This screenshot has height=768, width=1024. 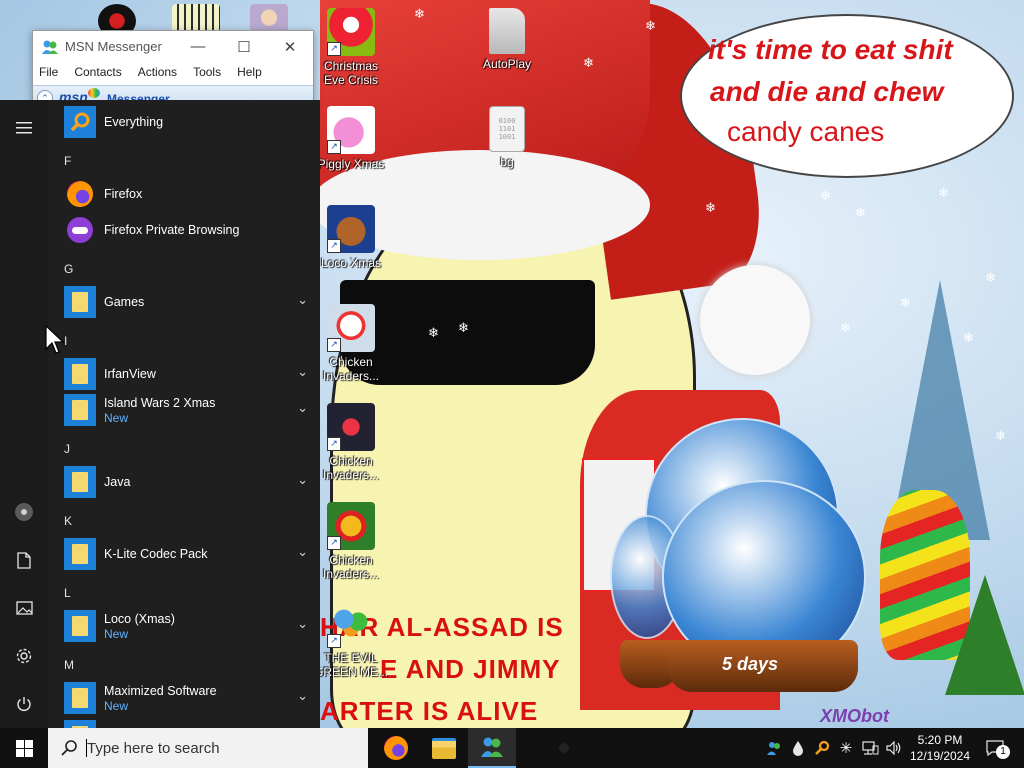 What do you see at coordinates (244, 46) in the screenshot?
I see `maximize-button: ☐` at bounding box center [244, 46].